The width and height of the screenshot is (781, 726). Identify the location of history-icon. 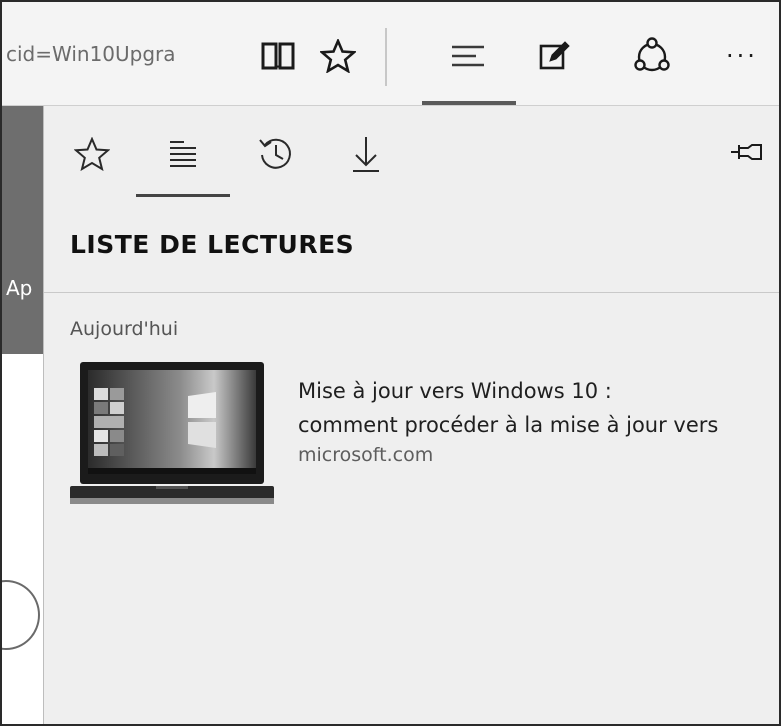
(275, 153).